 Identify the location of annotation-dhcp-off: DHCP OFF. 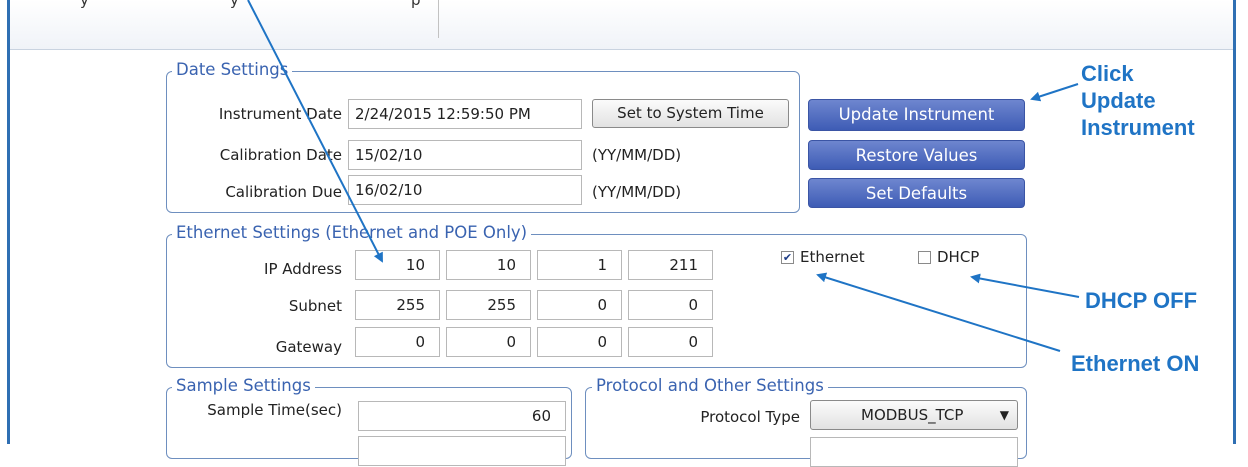
(1141, 300).